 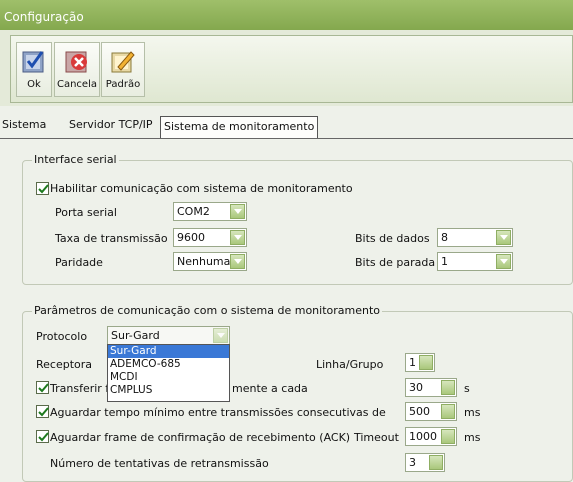 What do you see at coordinates (82, 388) in the screenshot?
I see `transfer-label-left: Transferir fr` at bounding box center [82, 388].